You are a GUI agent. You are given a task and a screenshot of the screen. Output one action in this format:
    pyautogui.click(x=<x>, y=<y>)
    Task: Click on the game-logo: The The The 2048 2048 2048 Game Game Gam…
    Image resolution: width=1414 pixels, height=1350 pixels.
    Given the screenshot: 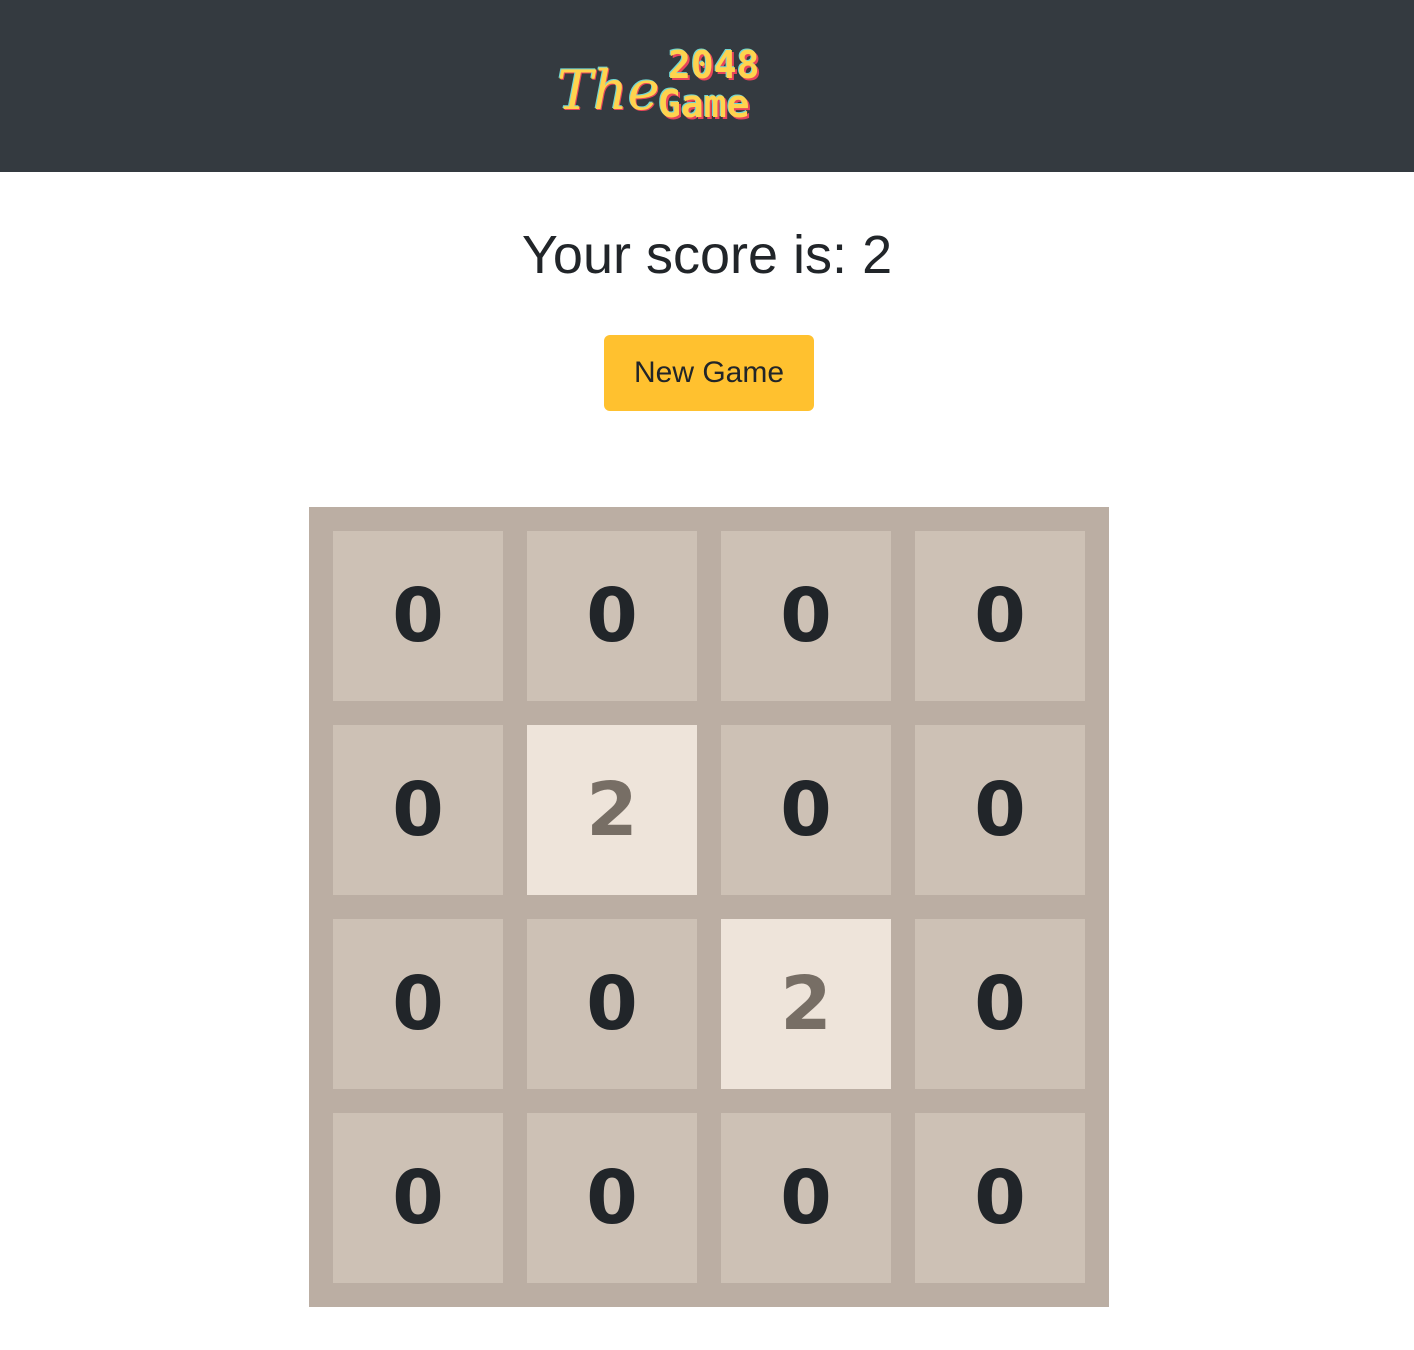 What is the action you would take?
    pyautogui.click(x=689, y=86)
    